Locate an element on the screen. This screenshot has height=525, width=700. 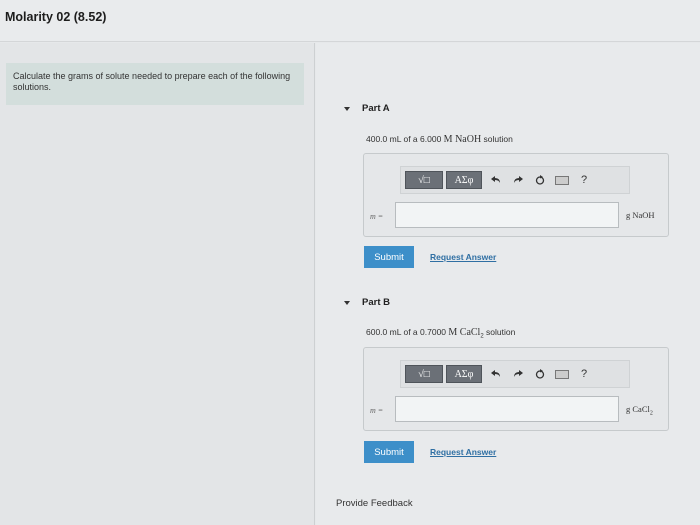
part-b-answer-input is located at coordinates (507, 409).